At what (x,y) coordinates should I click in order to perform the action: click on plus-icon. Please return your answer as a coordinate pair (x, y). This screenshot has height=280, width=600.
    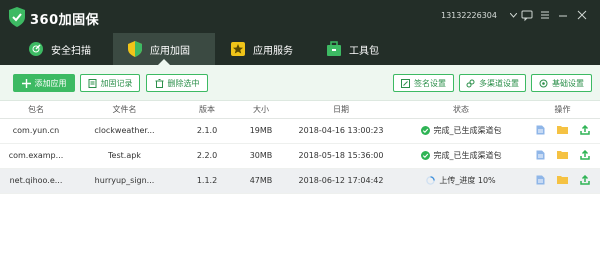
    Looking at the image, I should click on (26, 83).